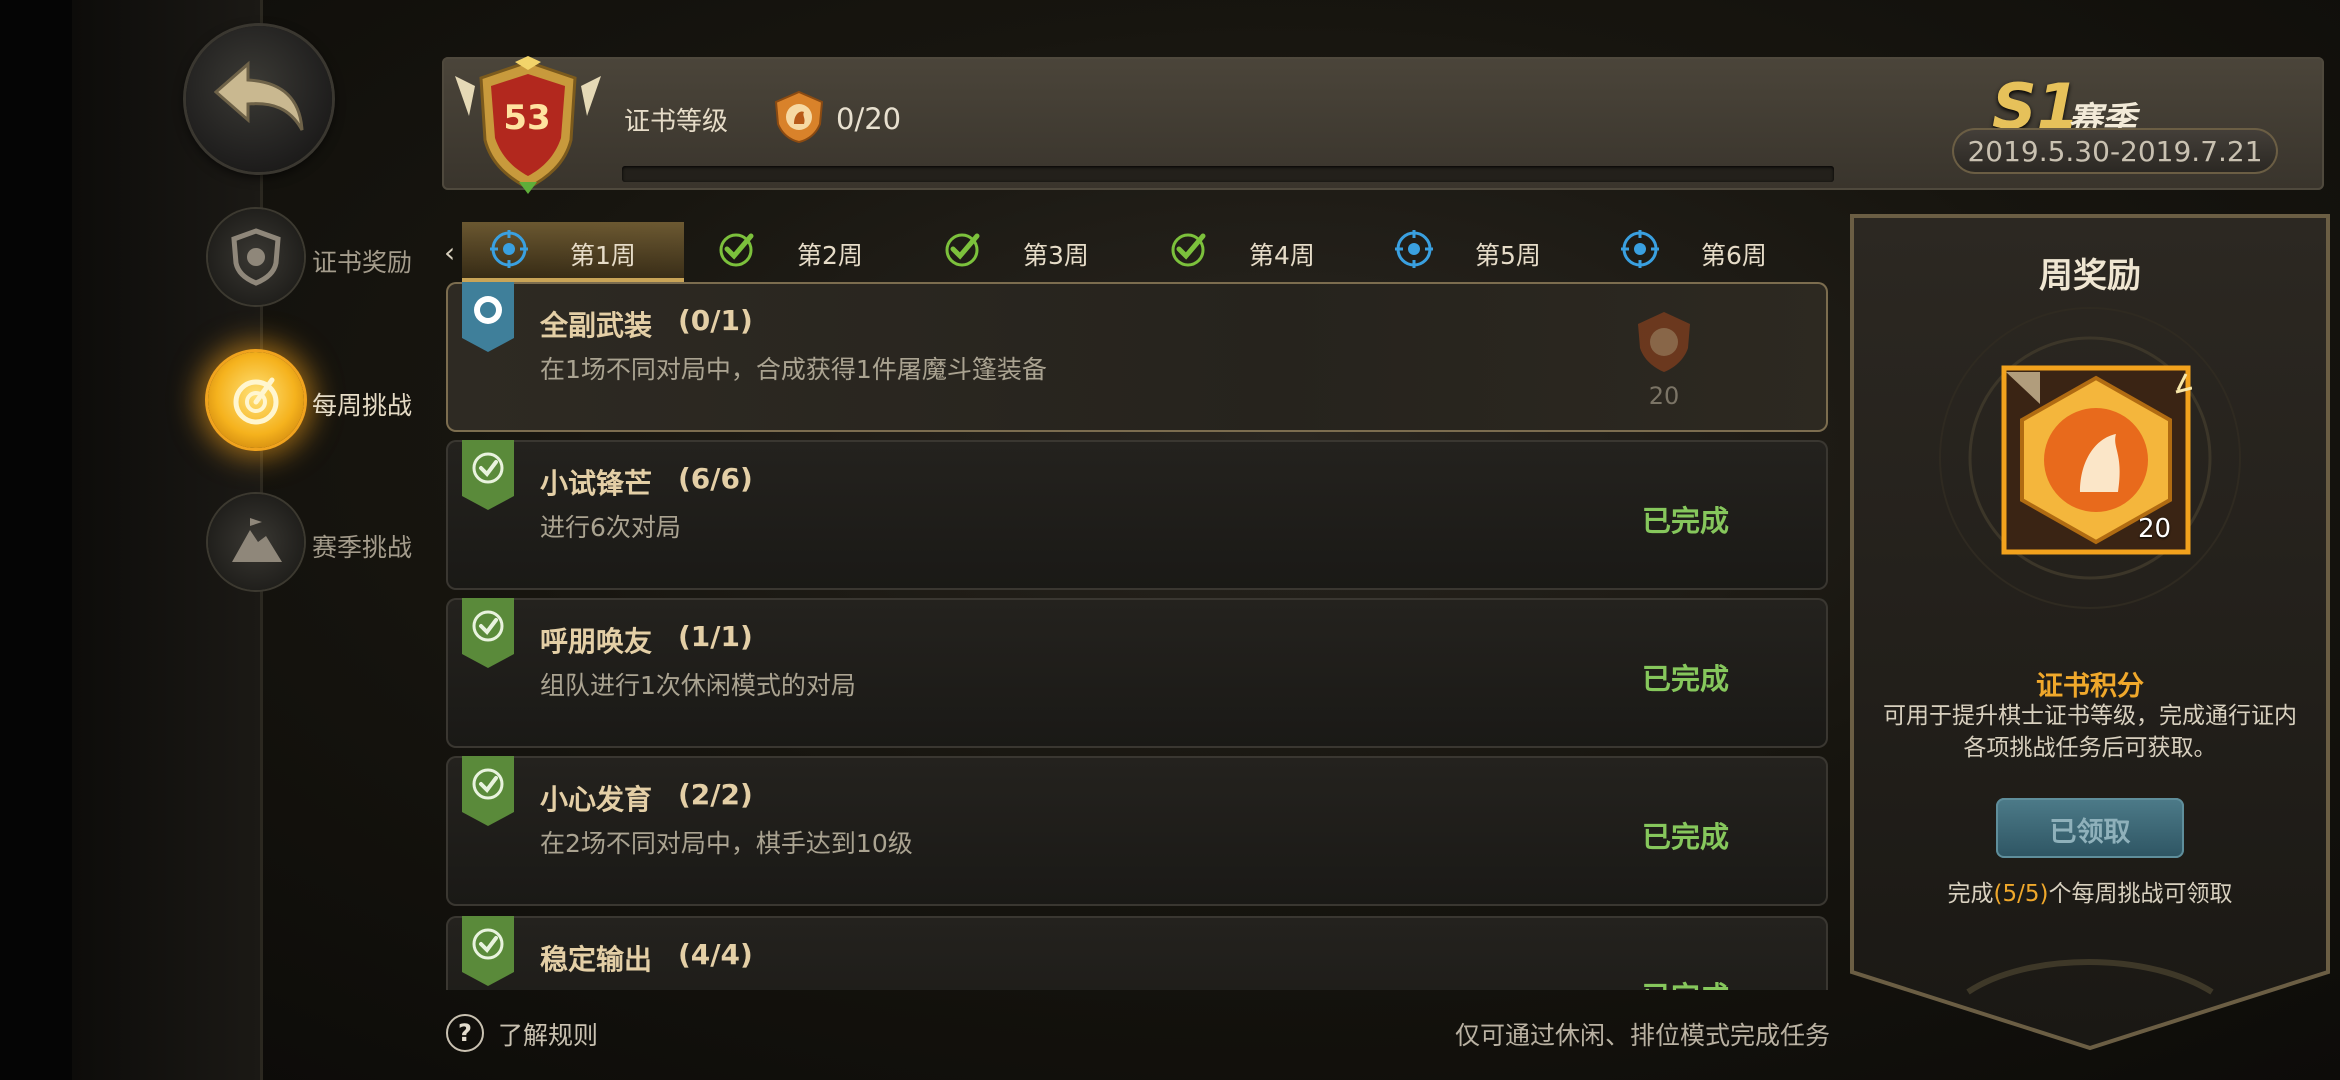 This screenshot has height=1080, width=2340. I want to click on points-description: 可用于提升棋士证书等级，完成通行证内各项挑战任务后可获取。, so click(2090, 732).